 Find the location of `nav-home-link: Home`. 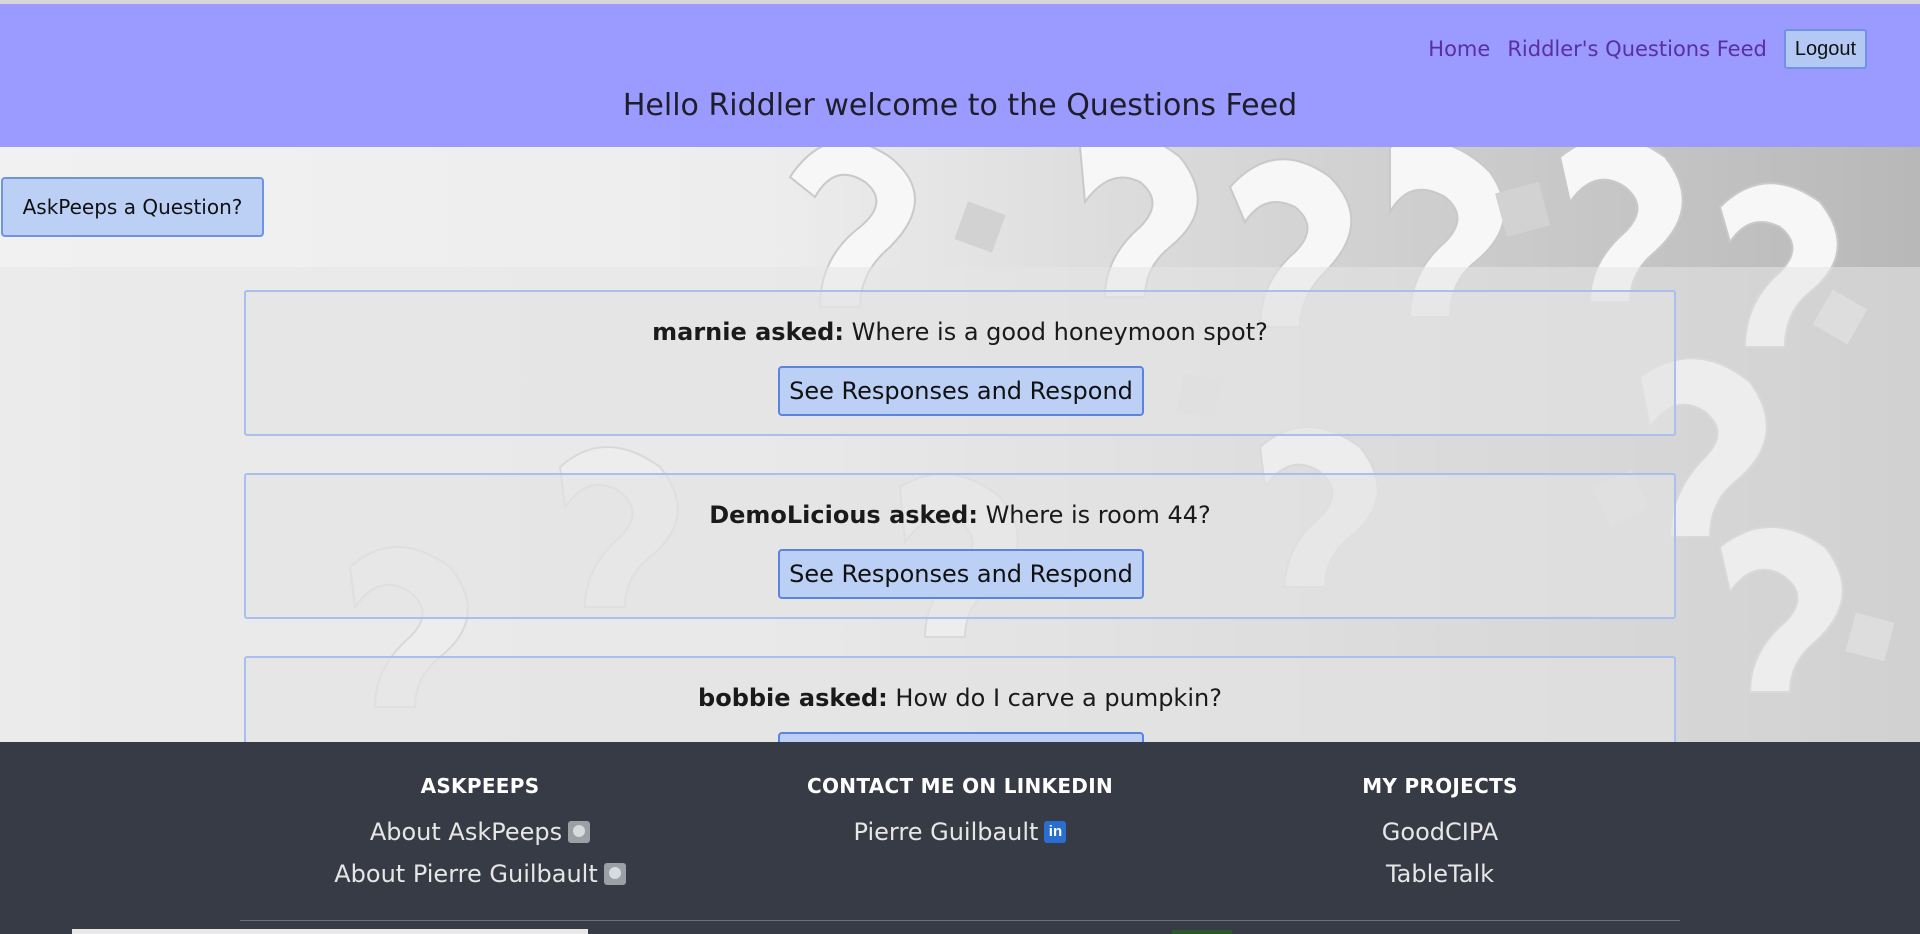

nav-home-link: Home is located at coordinates (1459, 49).